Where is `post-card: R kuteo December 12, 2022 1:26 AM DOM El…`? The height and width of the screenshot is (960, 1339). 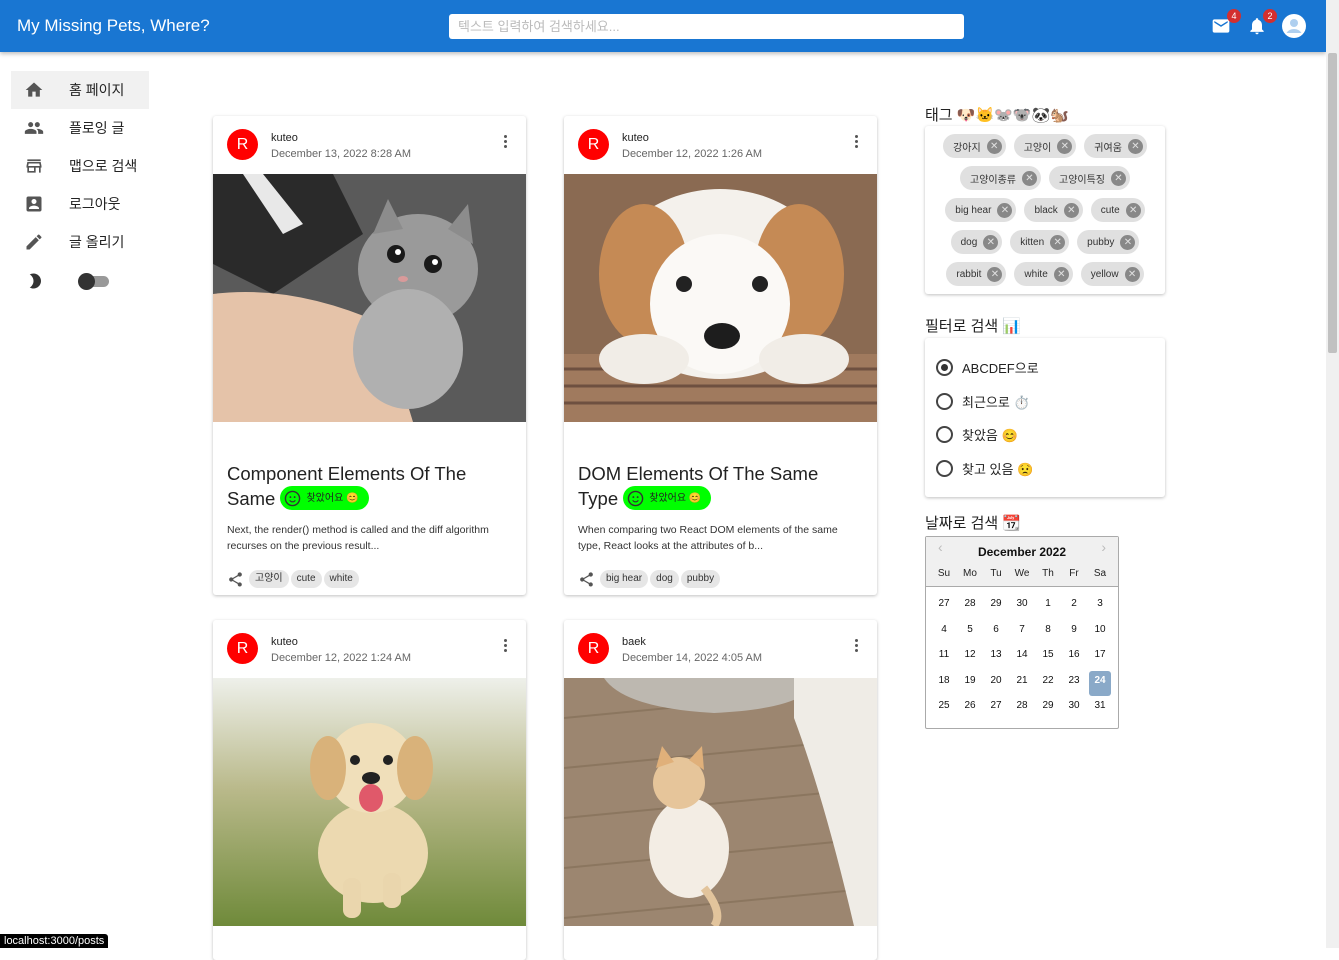 post-card: R kuteo December 12, 2022 1:26 AM DOM El… is located at coordinates (720, 355).